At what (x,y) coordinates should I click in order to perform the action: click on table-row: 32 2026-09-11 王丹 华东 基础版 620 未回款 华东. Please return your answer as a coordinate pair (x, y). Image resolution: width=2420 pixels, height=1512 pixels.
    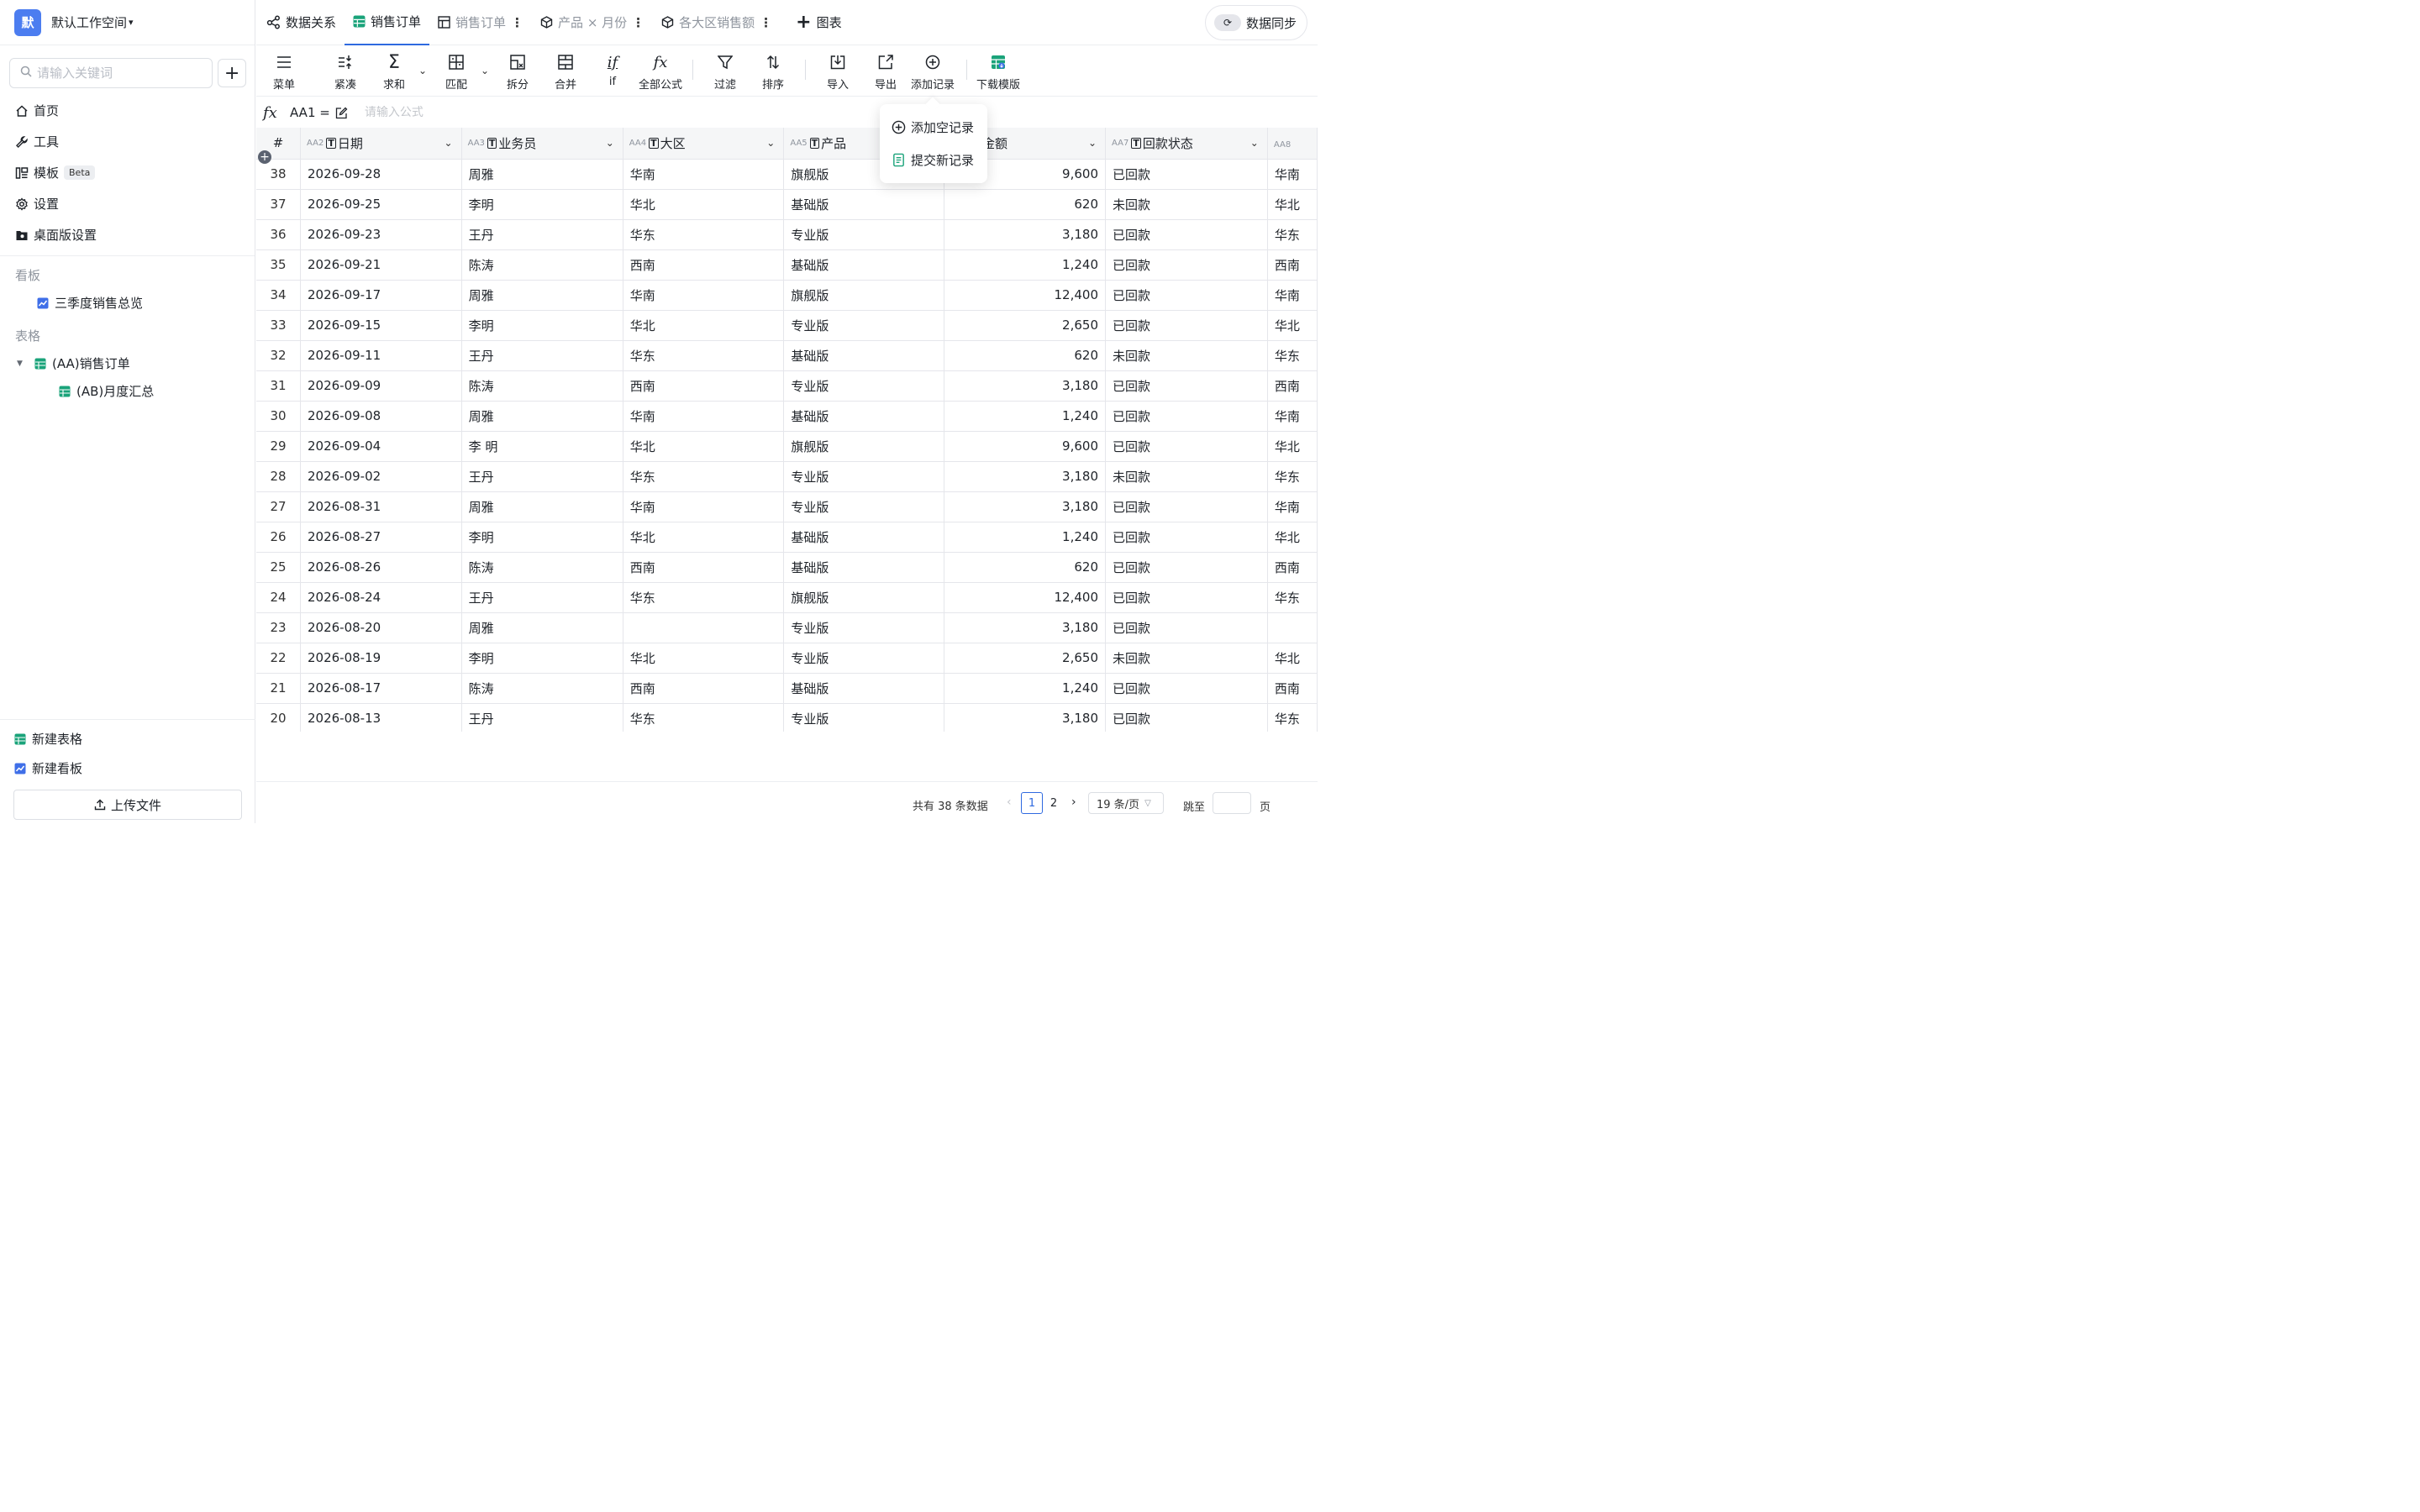
    Looking at the image, I should click on (787, 355).